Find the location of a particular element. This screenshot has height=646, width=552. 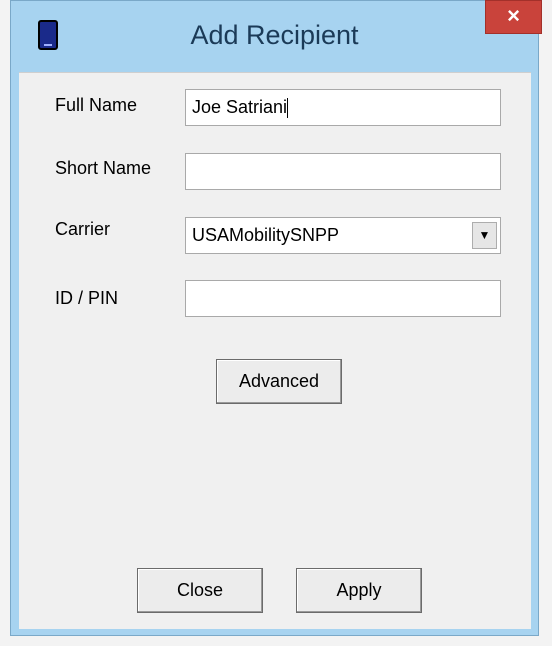

close-button: Close is located at coordinates (200, 590).